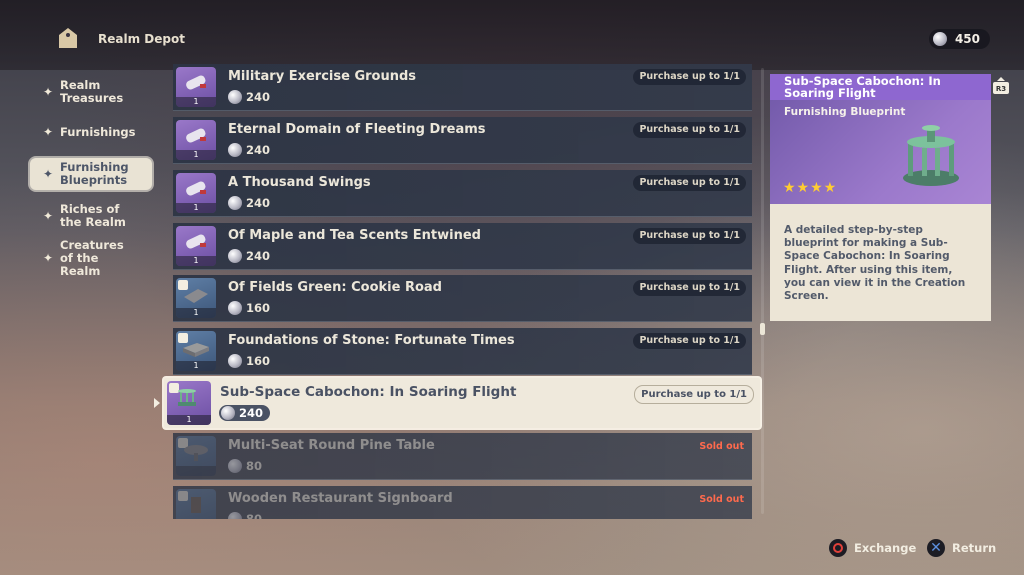  What do you see at coordinates (331, 445) in the screenshot?
I see `item-name: Multi-Seat Round Pine Table` at bounding box center [331, 445].